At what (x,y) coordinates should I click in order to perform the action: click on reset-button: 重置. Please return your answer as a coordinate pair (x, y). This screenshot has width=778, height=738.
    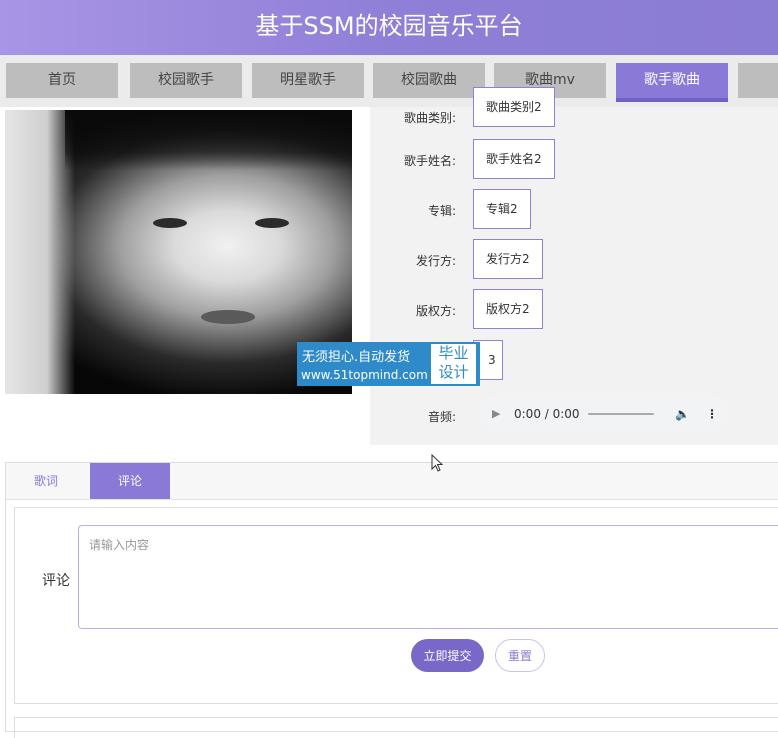
    Looking at the image, I should click on (520, 655).